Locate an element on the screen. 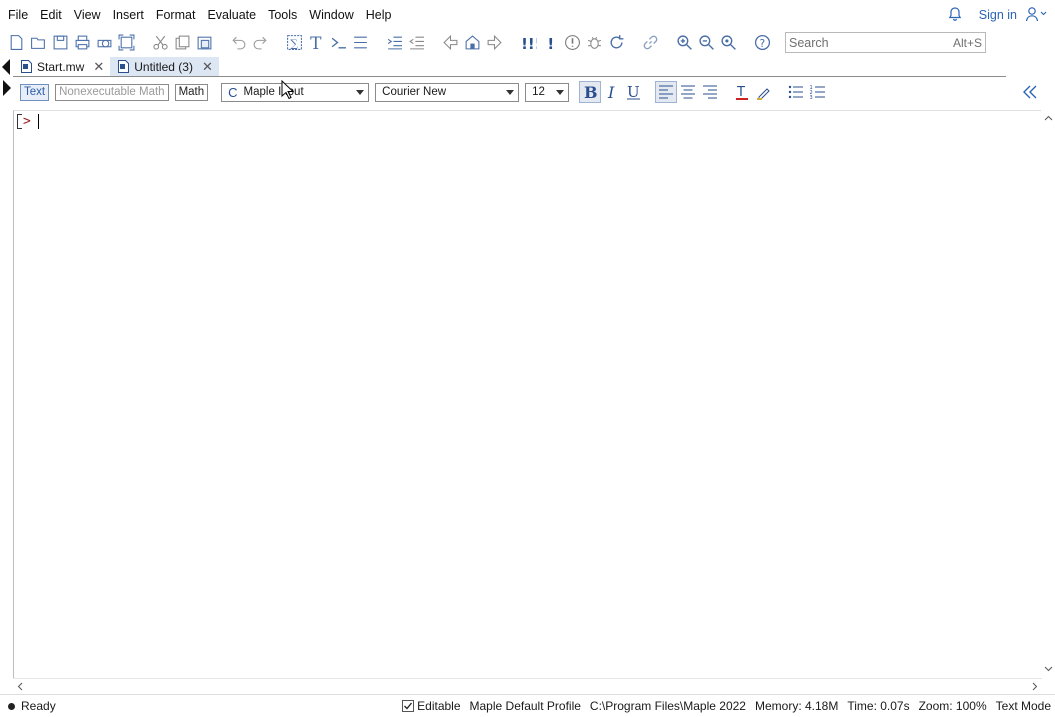  paste-icon is located at coordinates (204, 43).